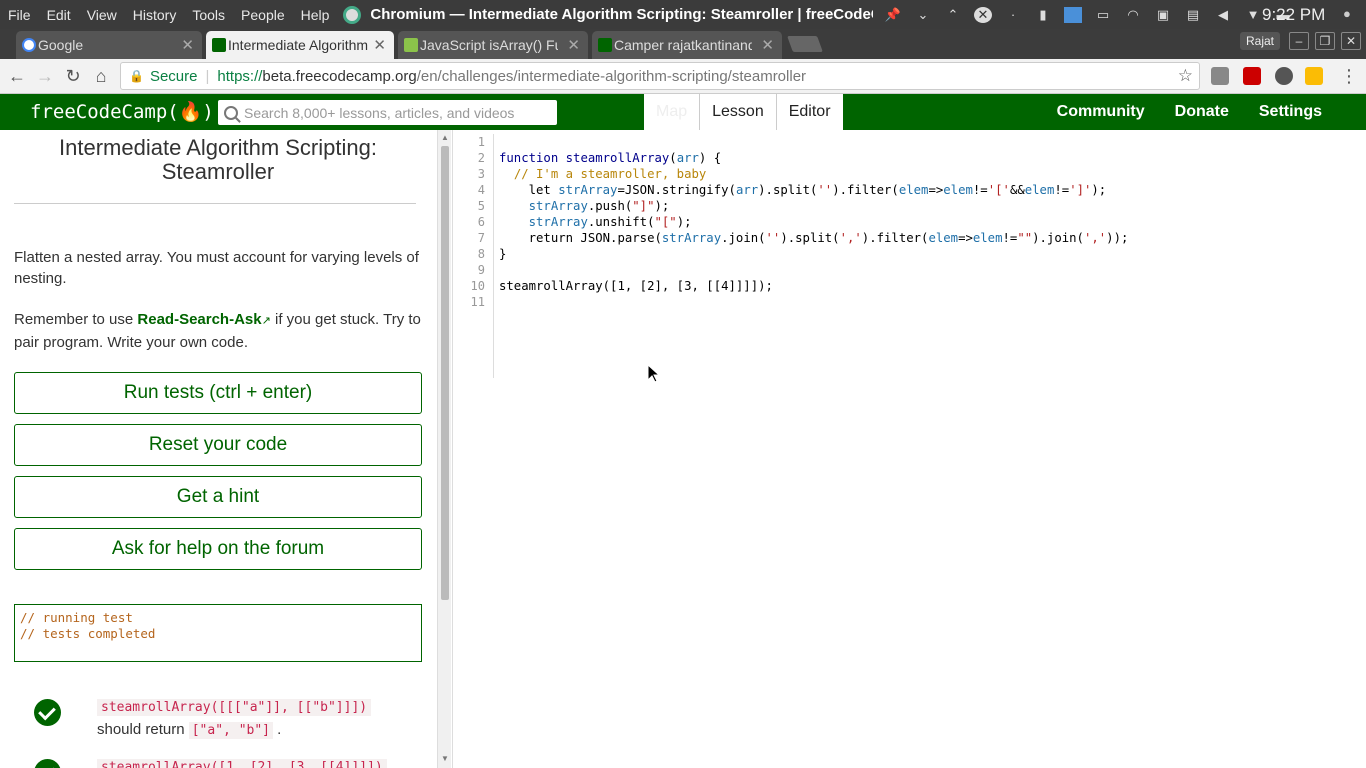 The image size is (1366, 768). What do you see at coordinates (1314, 76) in the screenshot?
I see `google-keep-icon` at bounding box center [1314, 76].